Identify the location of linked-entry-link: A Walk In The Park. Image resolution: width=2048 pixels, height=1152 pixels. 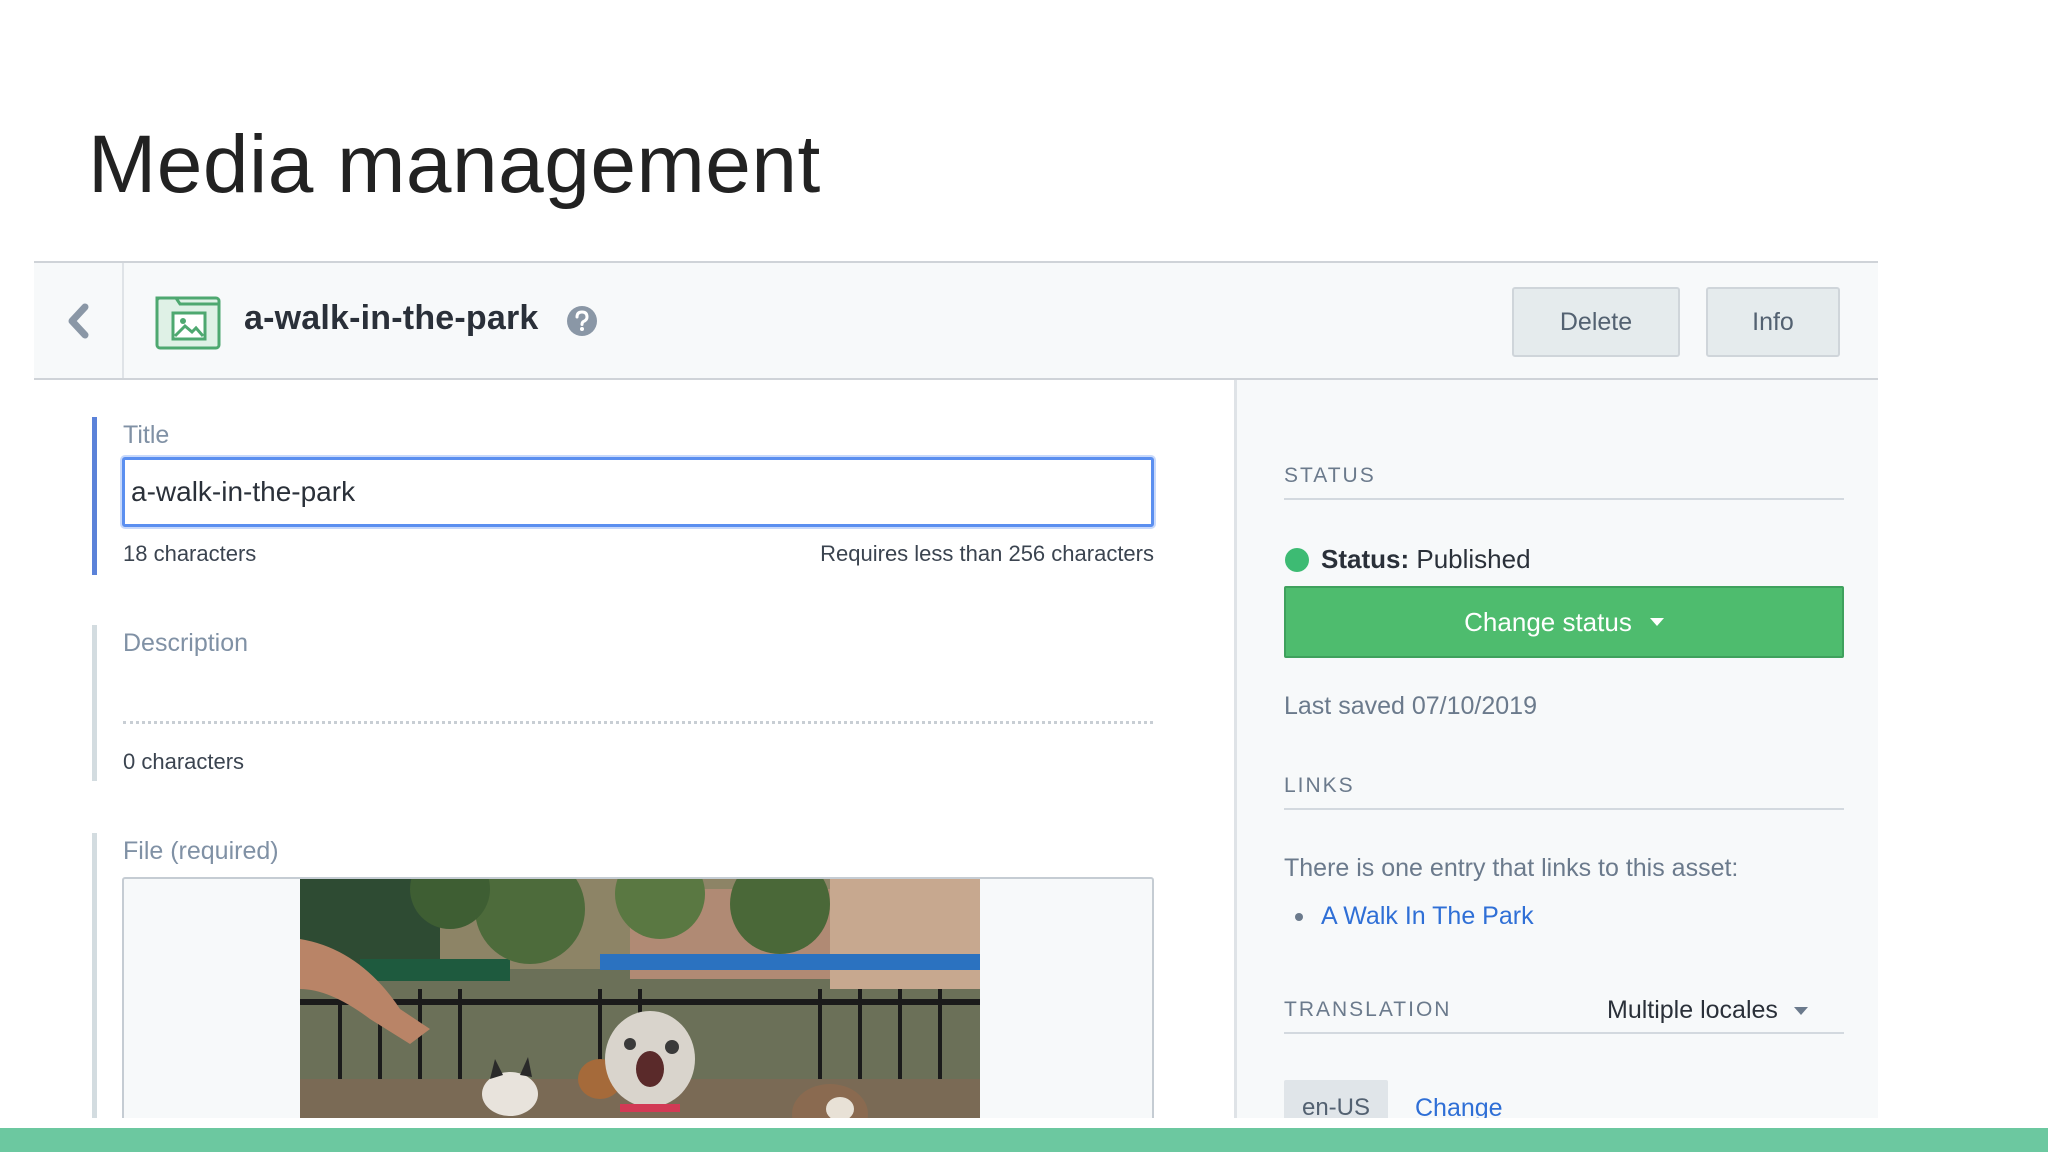
(1427, 916).